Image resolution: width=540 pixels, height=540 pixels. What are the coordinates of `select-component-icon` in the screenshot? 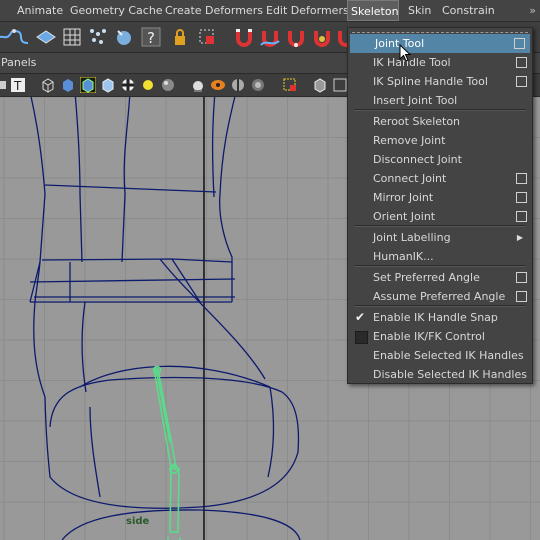 It's located at (207, 37).